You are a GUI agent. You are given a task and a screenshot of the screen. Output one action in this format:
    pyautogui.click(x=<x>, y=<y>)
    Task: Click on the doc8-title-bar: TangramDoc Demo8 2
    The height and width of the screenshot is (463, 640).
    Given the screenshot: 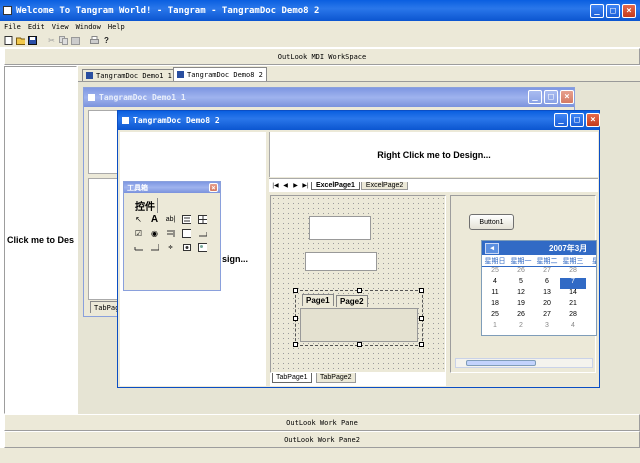 What is the action you would take?
    pyautogui.click(x=358, y=120)
    